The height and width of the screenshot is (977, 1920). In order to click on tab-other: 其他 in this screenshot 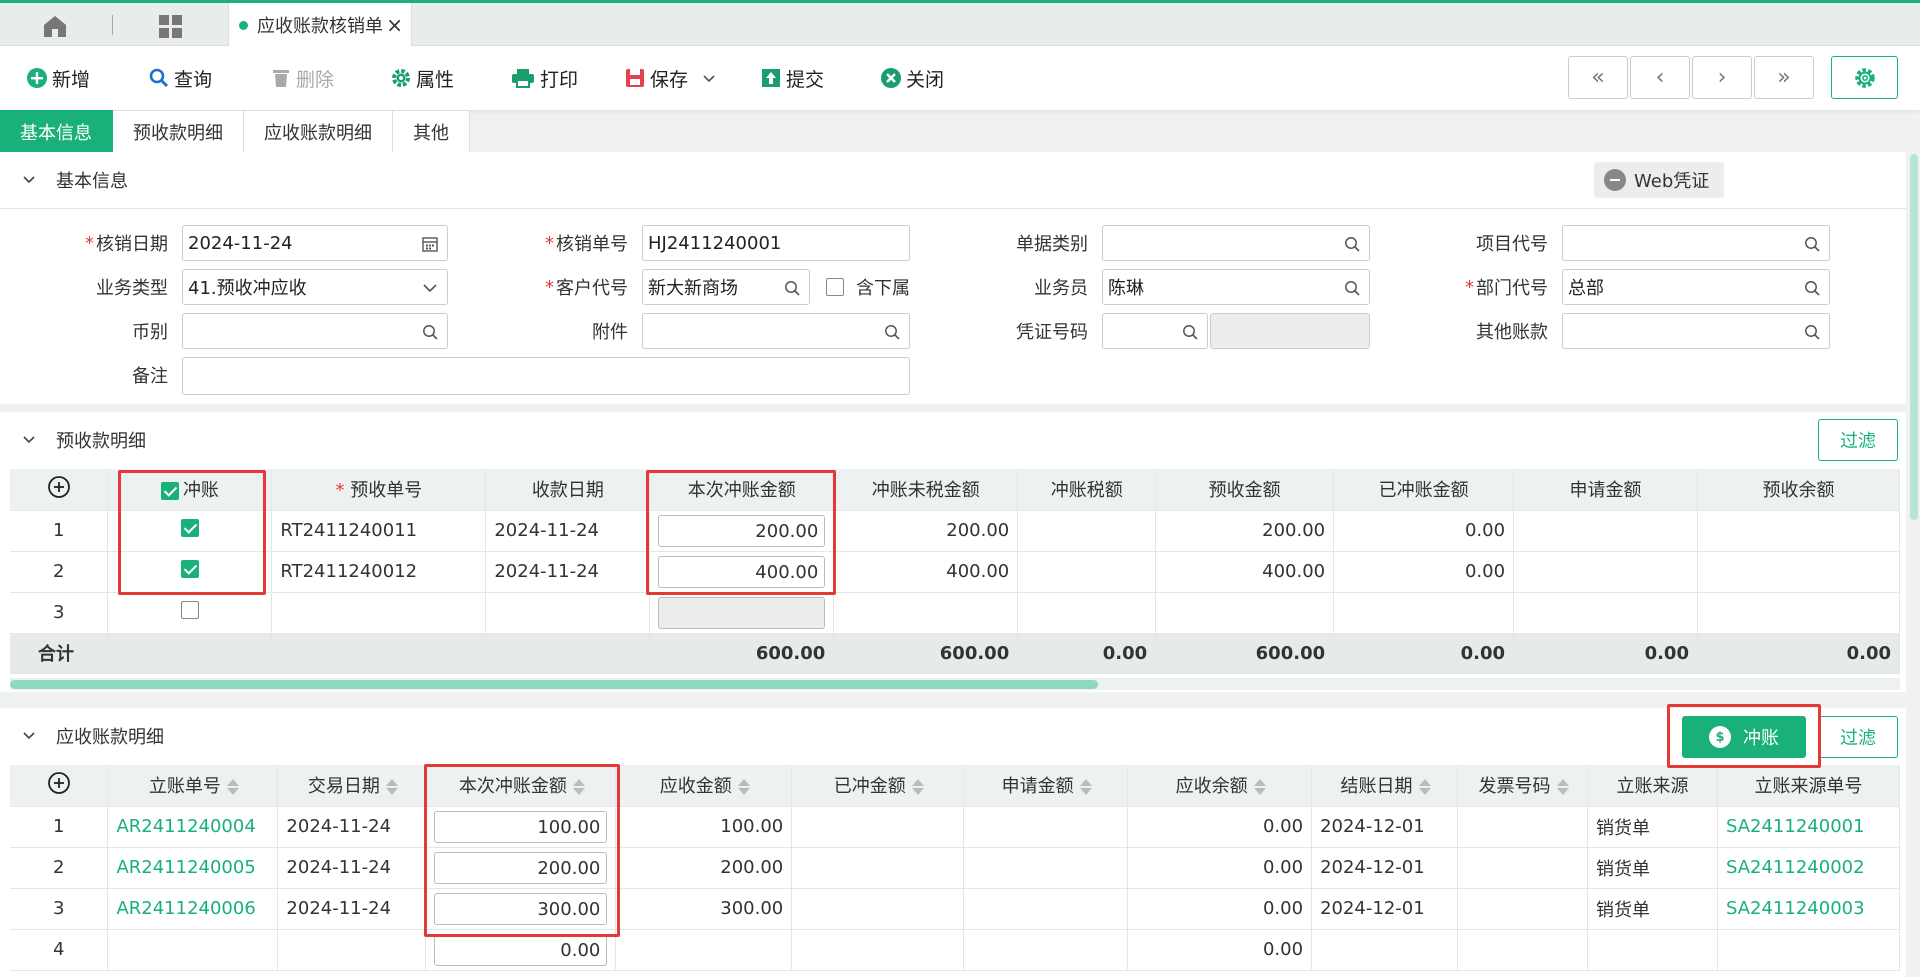, I will do `click(431, 131)`.